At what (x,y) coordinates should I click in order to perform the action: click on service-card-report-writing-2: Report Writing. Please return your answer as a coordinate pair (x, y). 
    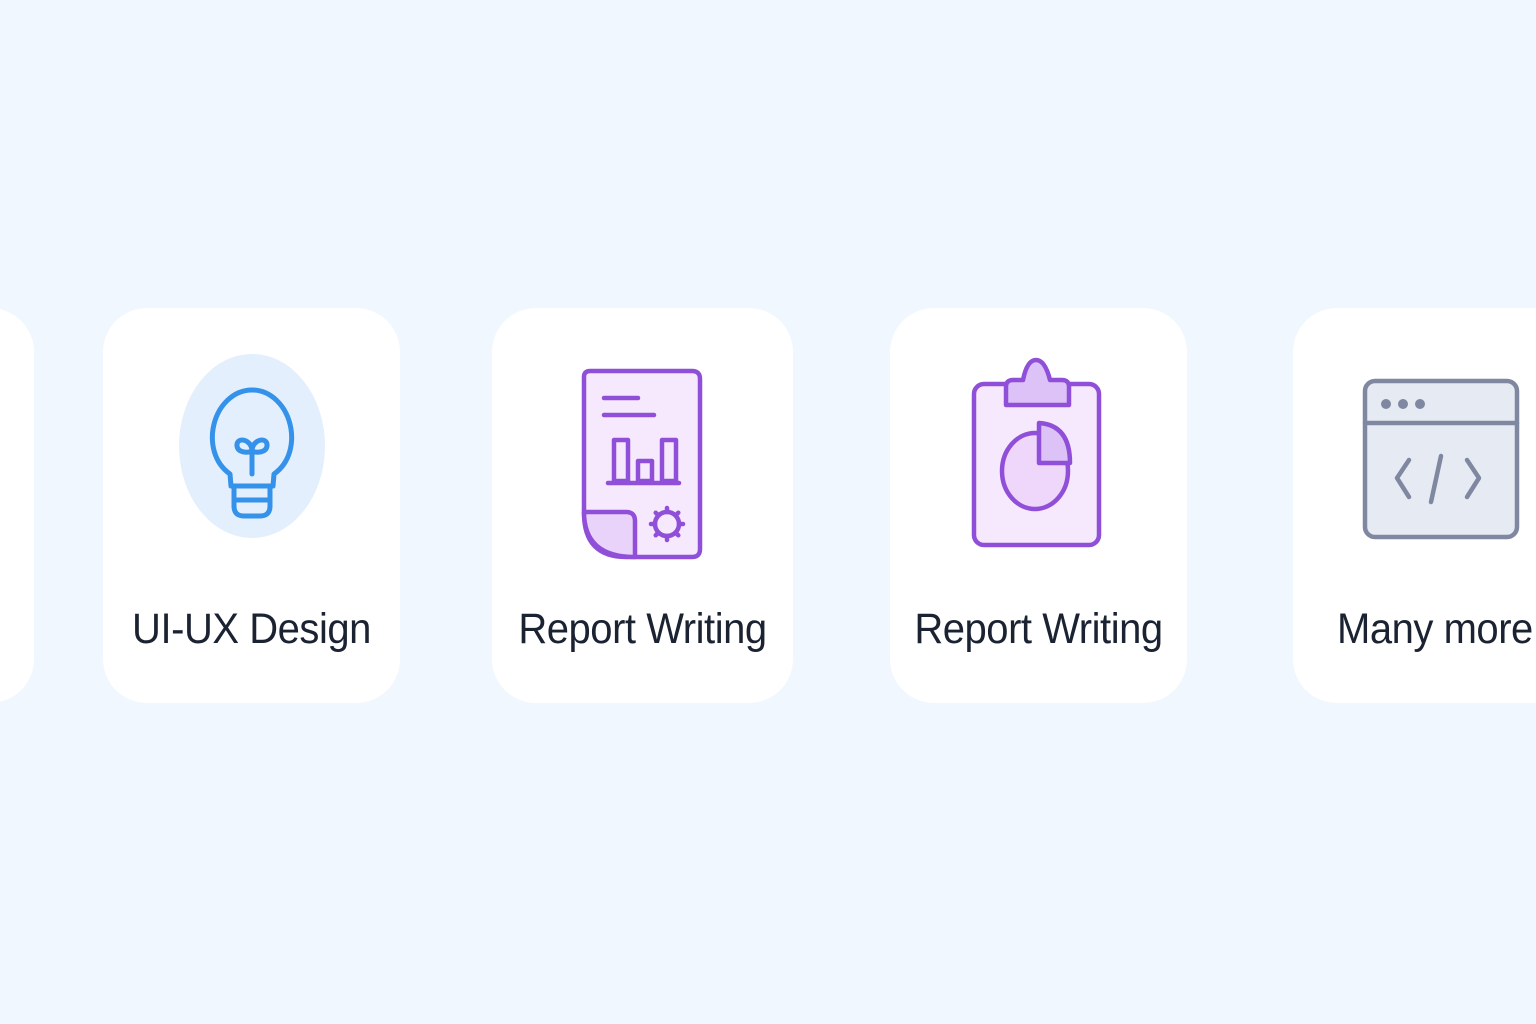
    Looking at the image, I should click on (1038, 505).